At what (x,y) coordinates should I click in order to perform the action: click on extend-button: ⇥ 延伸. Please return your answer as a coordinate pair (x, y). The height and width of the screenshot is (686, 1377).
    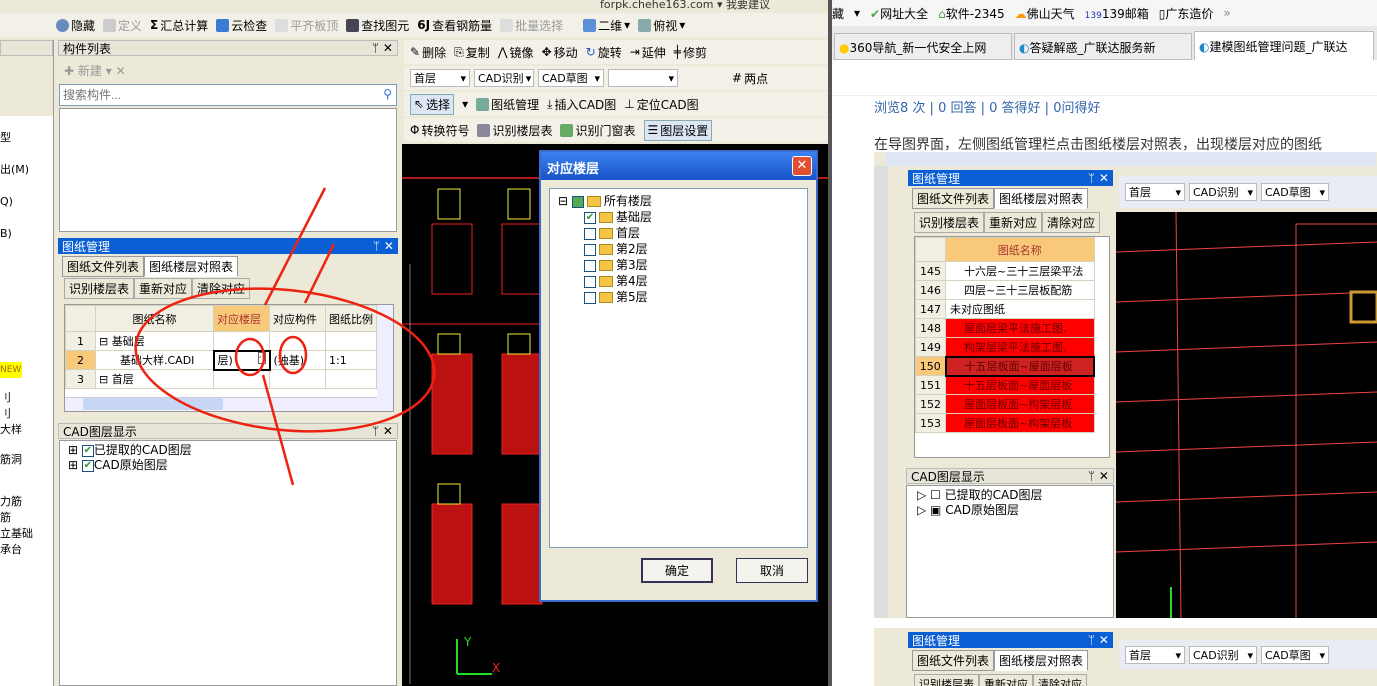
    Looking at the image, I should click on (648, 52).